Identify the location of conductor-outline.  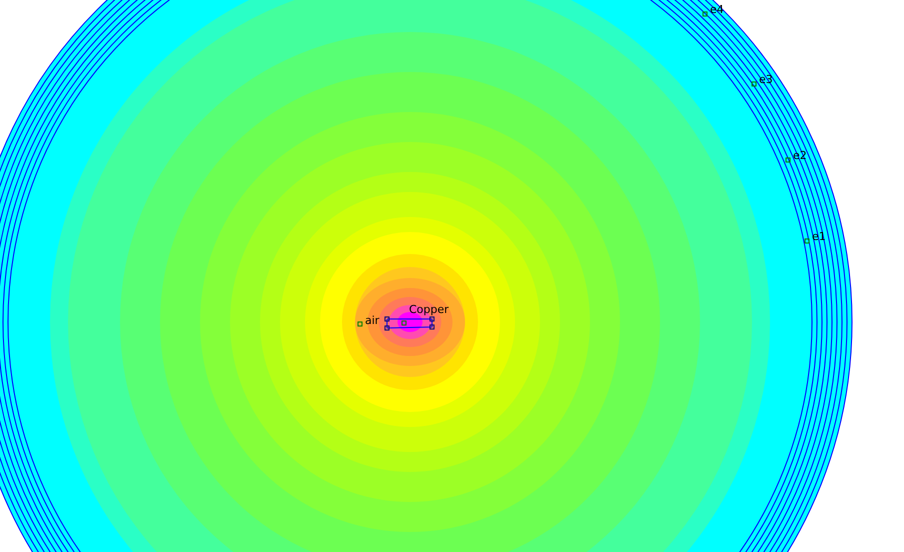
(409, 323).